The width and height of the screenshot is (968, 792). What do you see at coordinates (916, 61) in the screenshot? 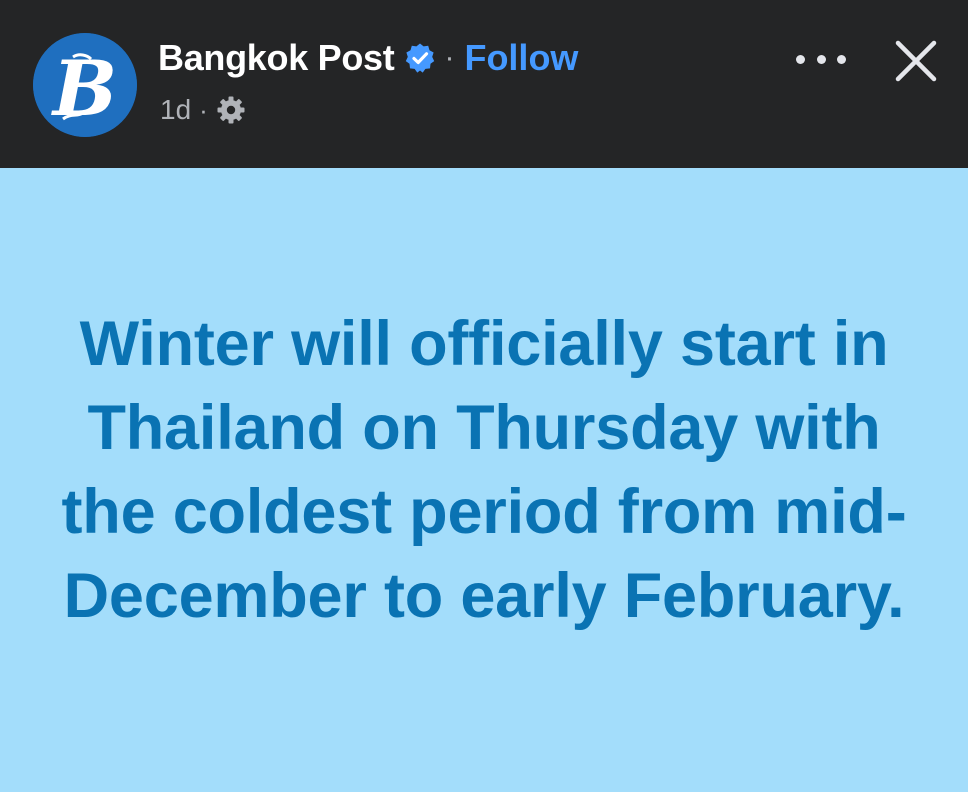
I see `close-icon` at bounding box center [916, 61].